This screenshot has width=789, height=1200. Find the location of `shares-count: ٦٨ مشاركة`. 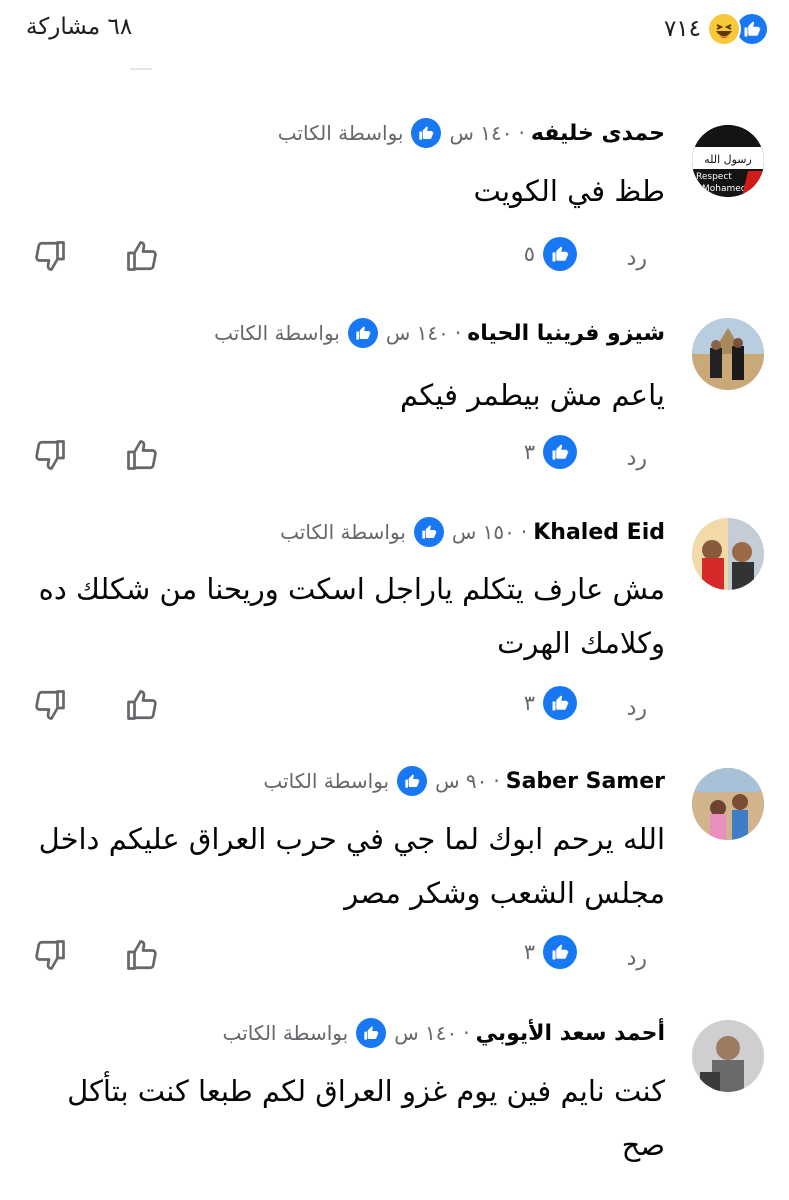

shares-count: ٦٨ مشاركة is located at coordinates (79, 27).